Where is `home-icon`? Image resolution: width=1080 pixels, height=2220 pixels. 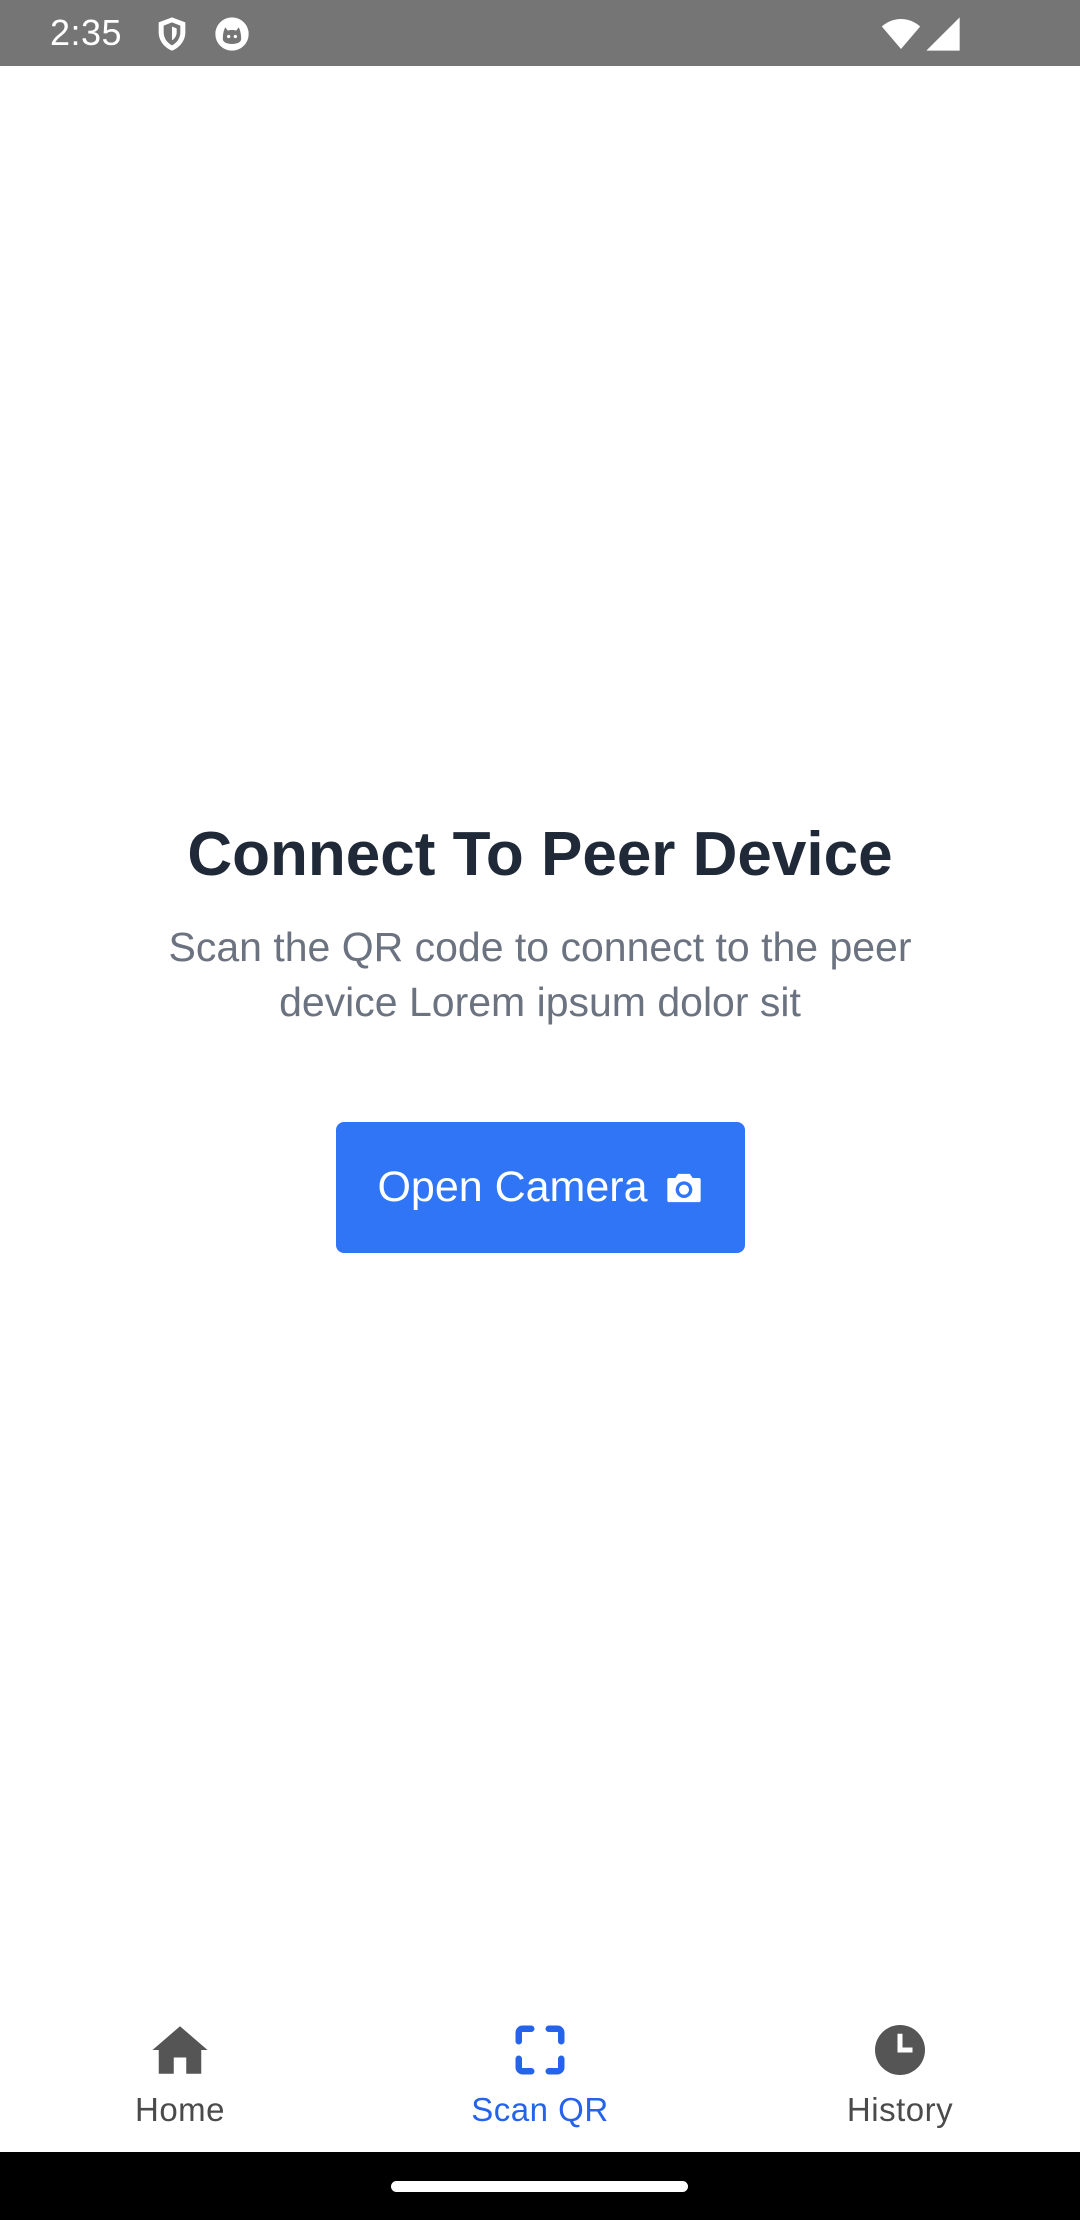 home-icon is located at coordinates (180, 2050).